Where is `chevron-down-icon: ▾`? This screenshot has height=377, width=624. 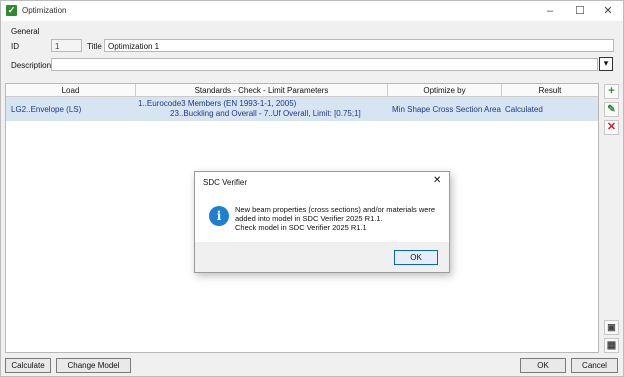 chevron-down-icon: ▾ is located at coordinates (606, 64).